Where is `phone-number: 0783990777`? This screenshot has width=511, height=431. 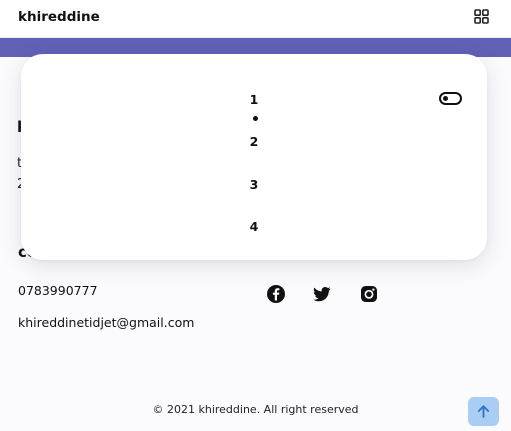
phone-number: 0783990777 is located at coordinates (58, 290).